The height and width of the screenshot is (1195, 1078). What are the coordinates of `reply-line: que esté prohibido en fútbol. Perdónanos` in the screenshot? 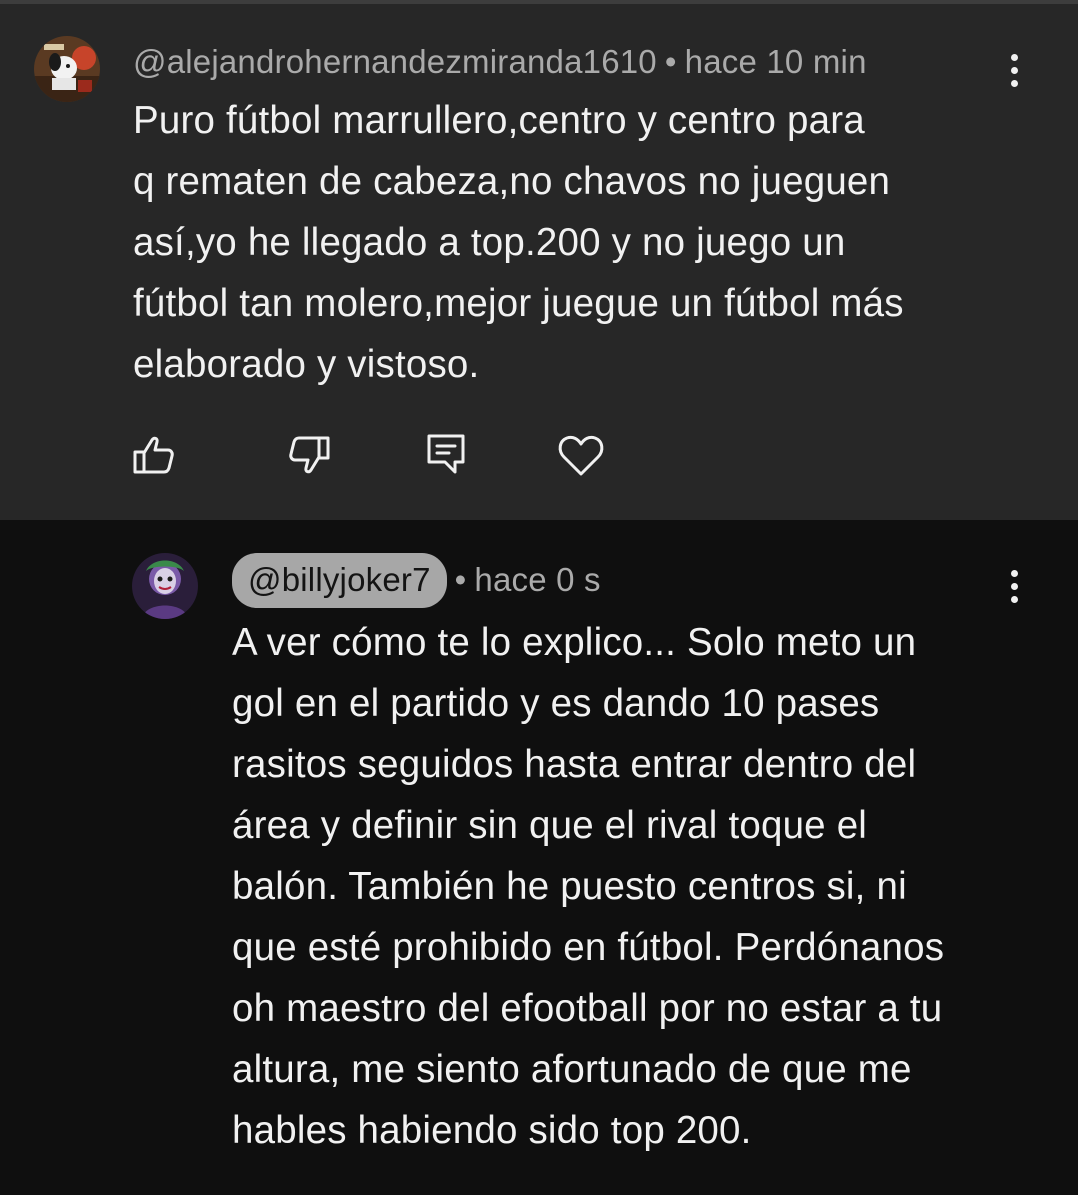 It's located at (588, 947).